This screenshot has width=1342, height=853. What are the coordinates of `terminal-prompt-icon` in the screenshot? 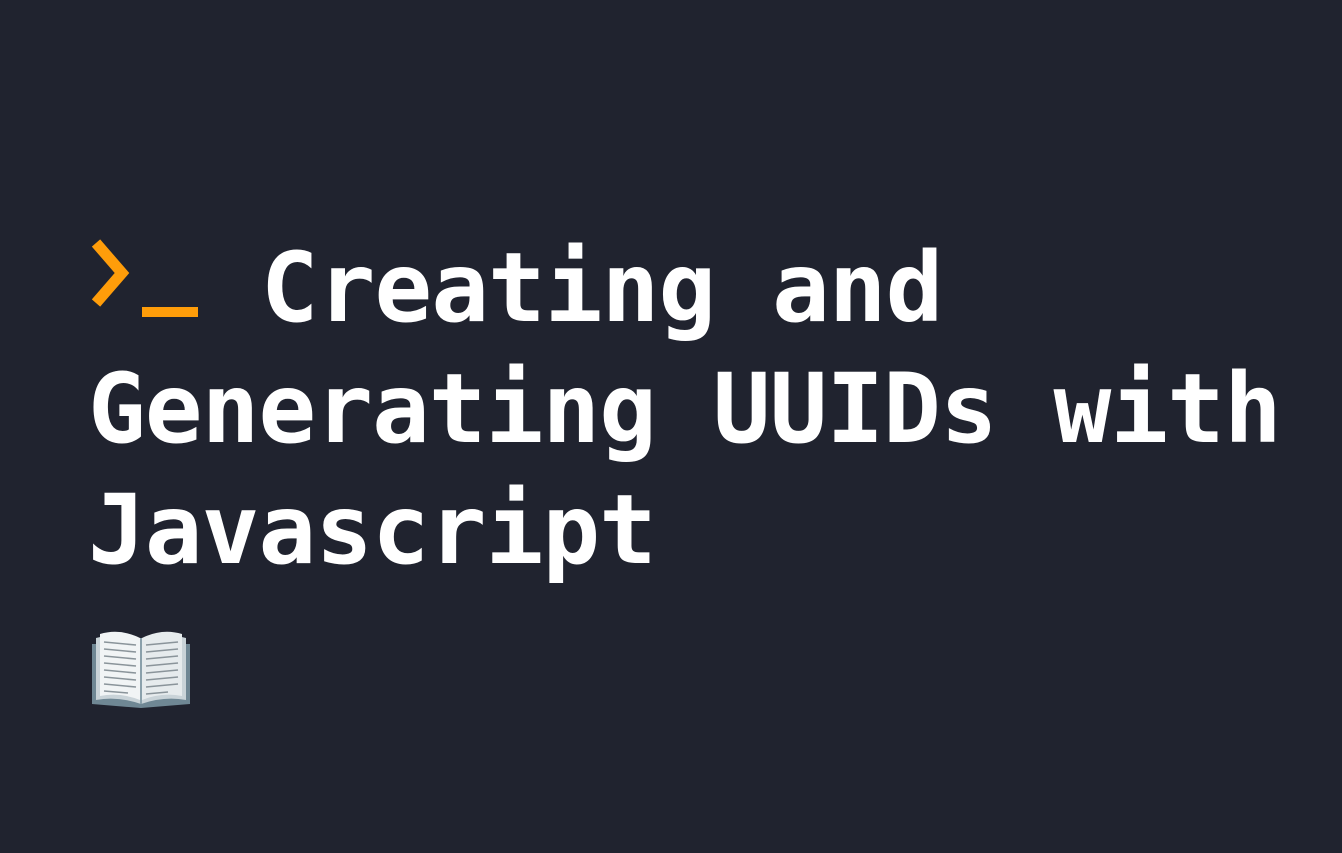 It's located at (146, 279).